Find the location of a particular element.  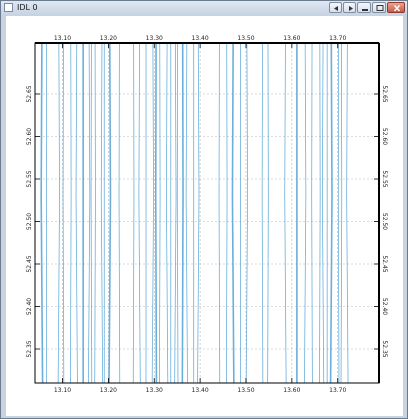

arrow-right-icon is located at coordinates (351, 8).